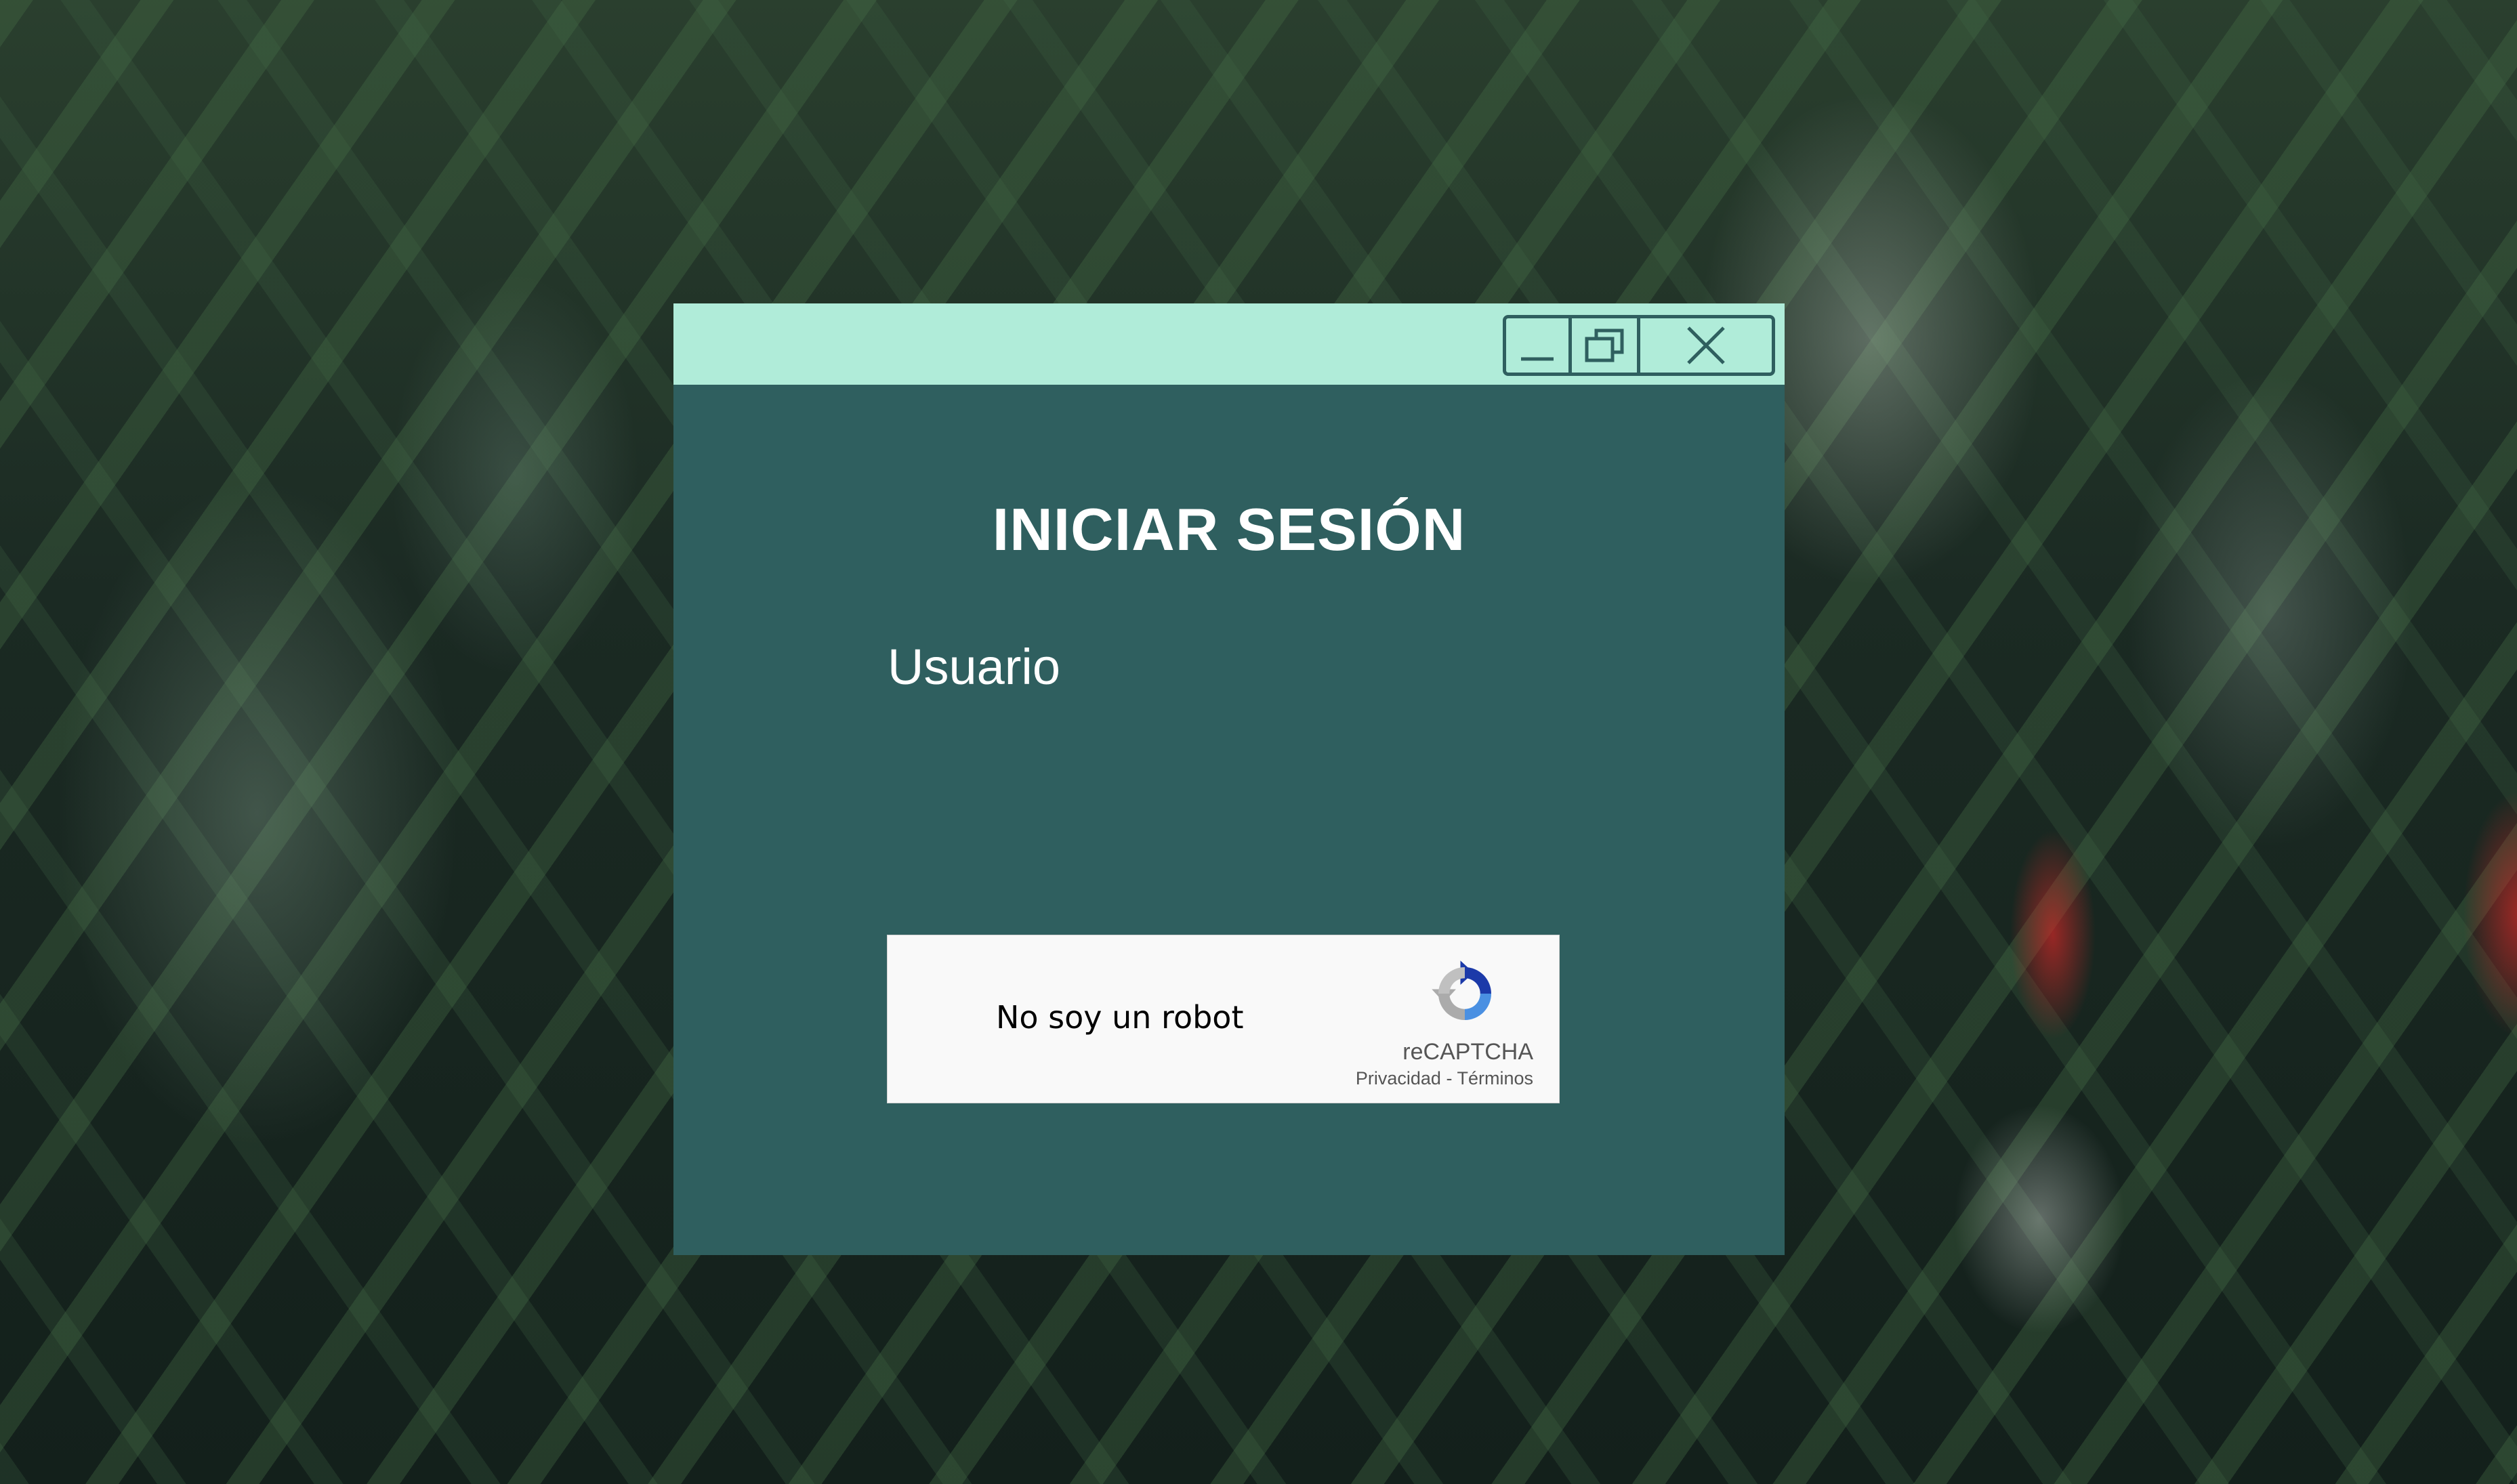  I want to click on login-title: INICIAR SESIÓN, so click(1229, 529).